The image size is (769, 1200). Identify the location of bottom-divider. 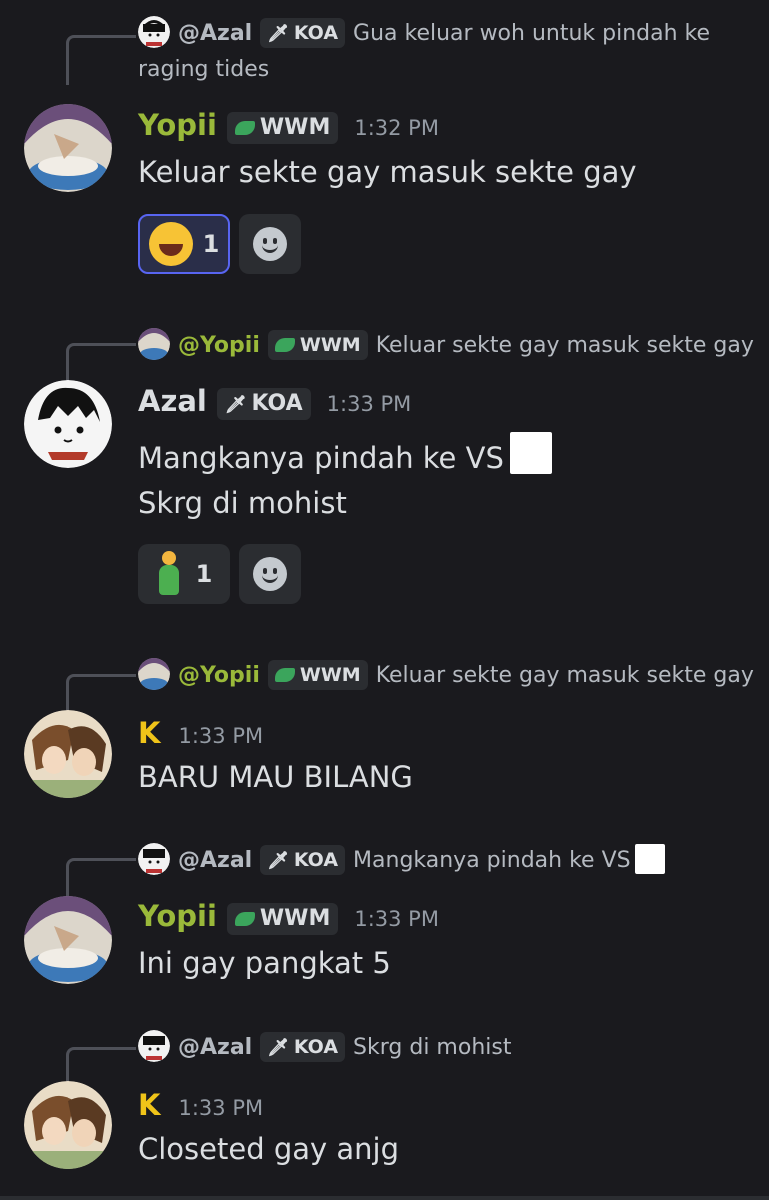
(384, 1198).